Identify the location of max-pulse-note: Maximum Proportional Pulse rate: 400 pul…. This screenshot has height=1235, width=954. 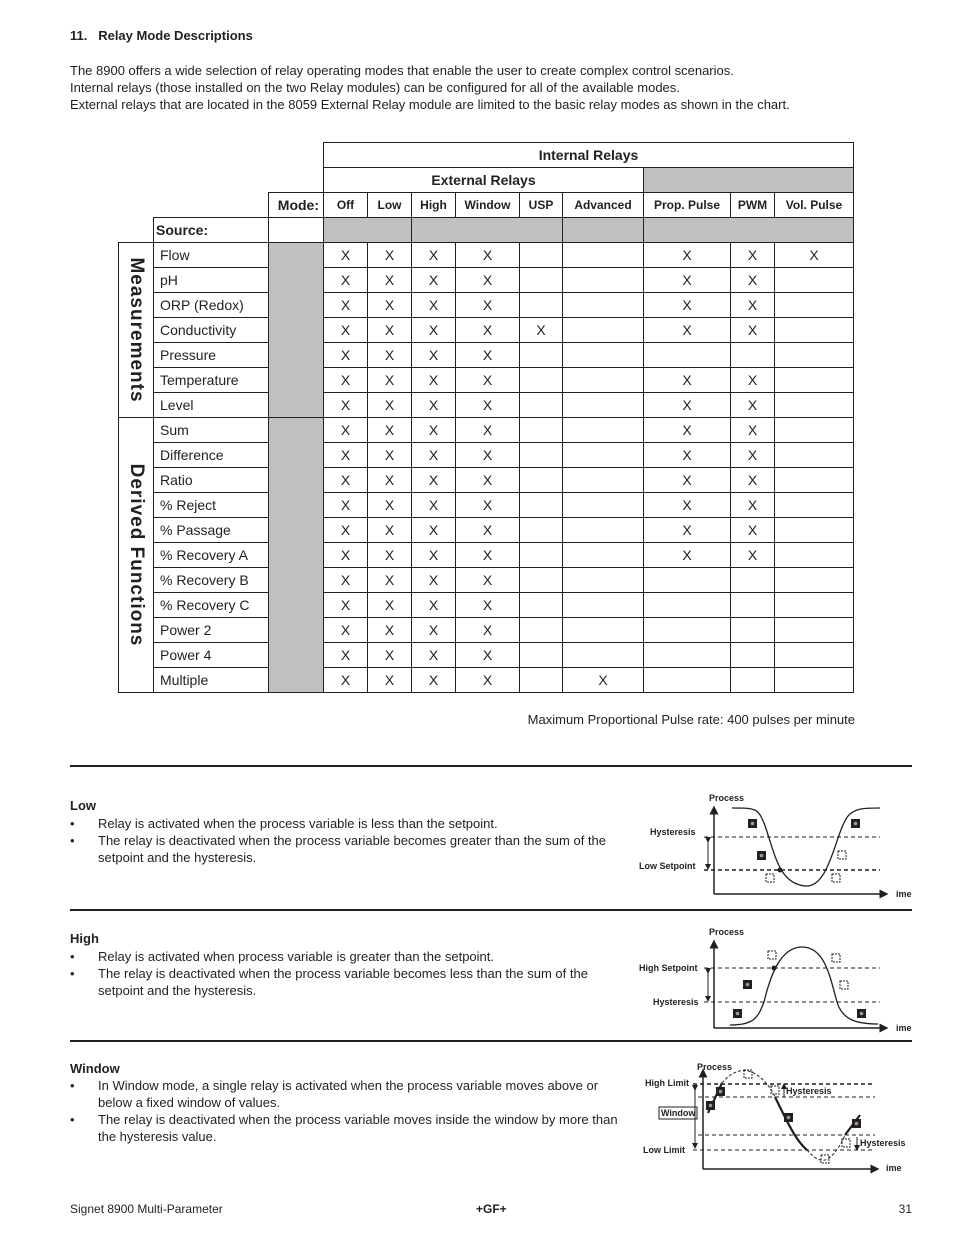
(691, 719).